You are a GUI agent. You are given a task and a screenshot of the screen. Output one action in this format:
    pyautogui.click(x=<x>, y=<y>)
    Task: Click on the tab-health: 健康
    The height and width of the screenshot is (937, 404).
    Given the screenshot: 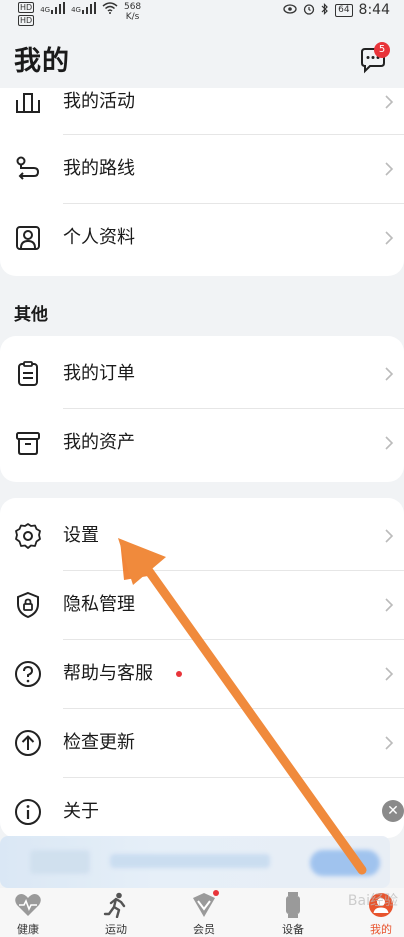 What is the action you would take?
    pyautogui.click(x=34, y=912)
    